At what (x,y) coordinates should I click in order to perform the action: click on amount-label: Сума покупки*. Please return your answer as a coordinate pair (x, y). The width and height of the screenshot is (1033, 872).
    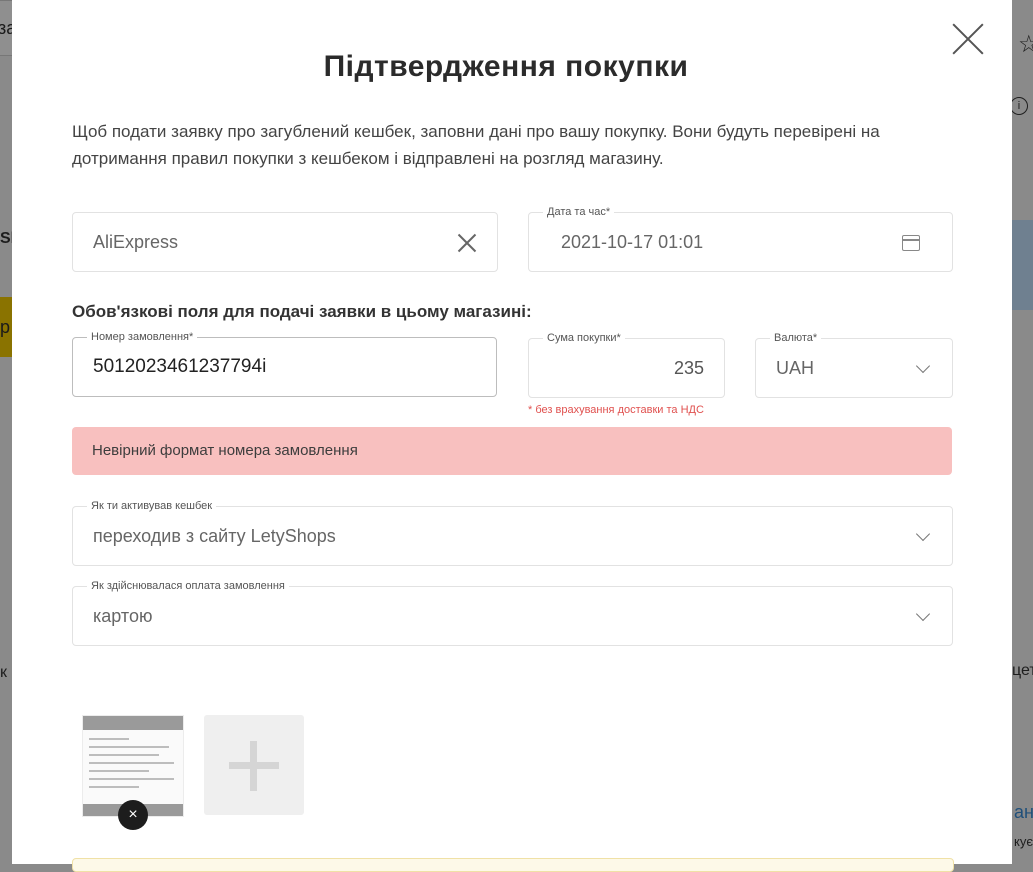
    Looking at the image, I should click on (584, 338).